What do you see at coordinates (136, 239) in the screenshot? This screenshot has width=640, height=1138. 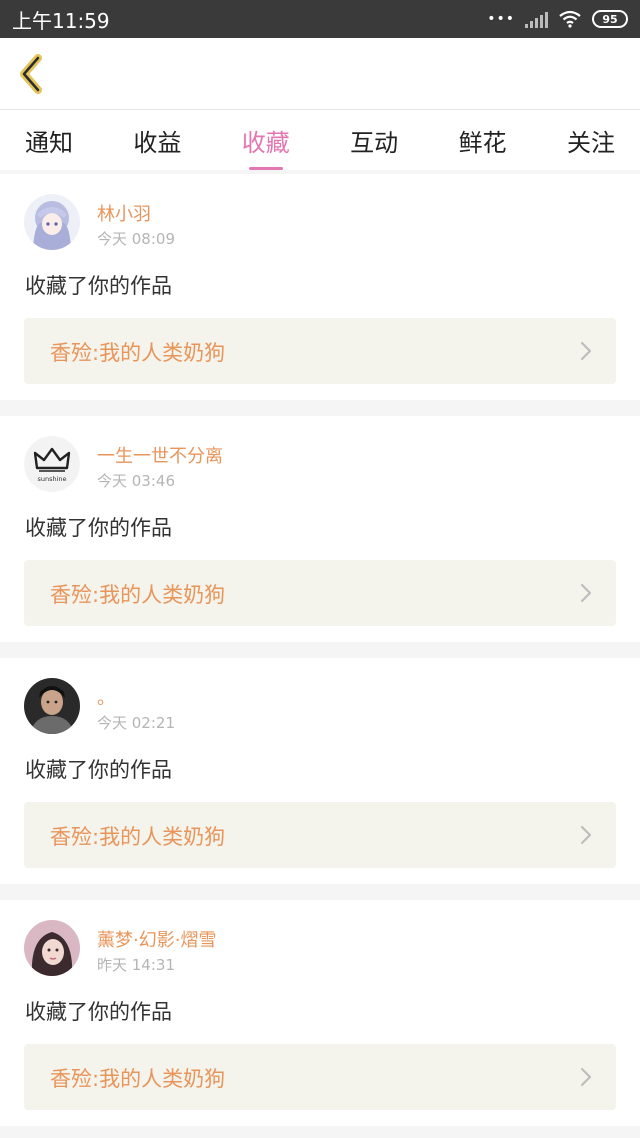 I see `timestamp: 今天 08:09` at bounding box center [136, 239].